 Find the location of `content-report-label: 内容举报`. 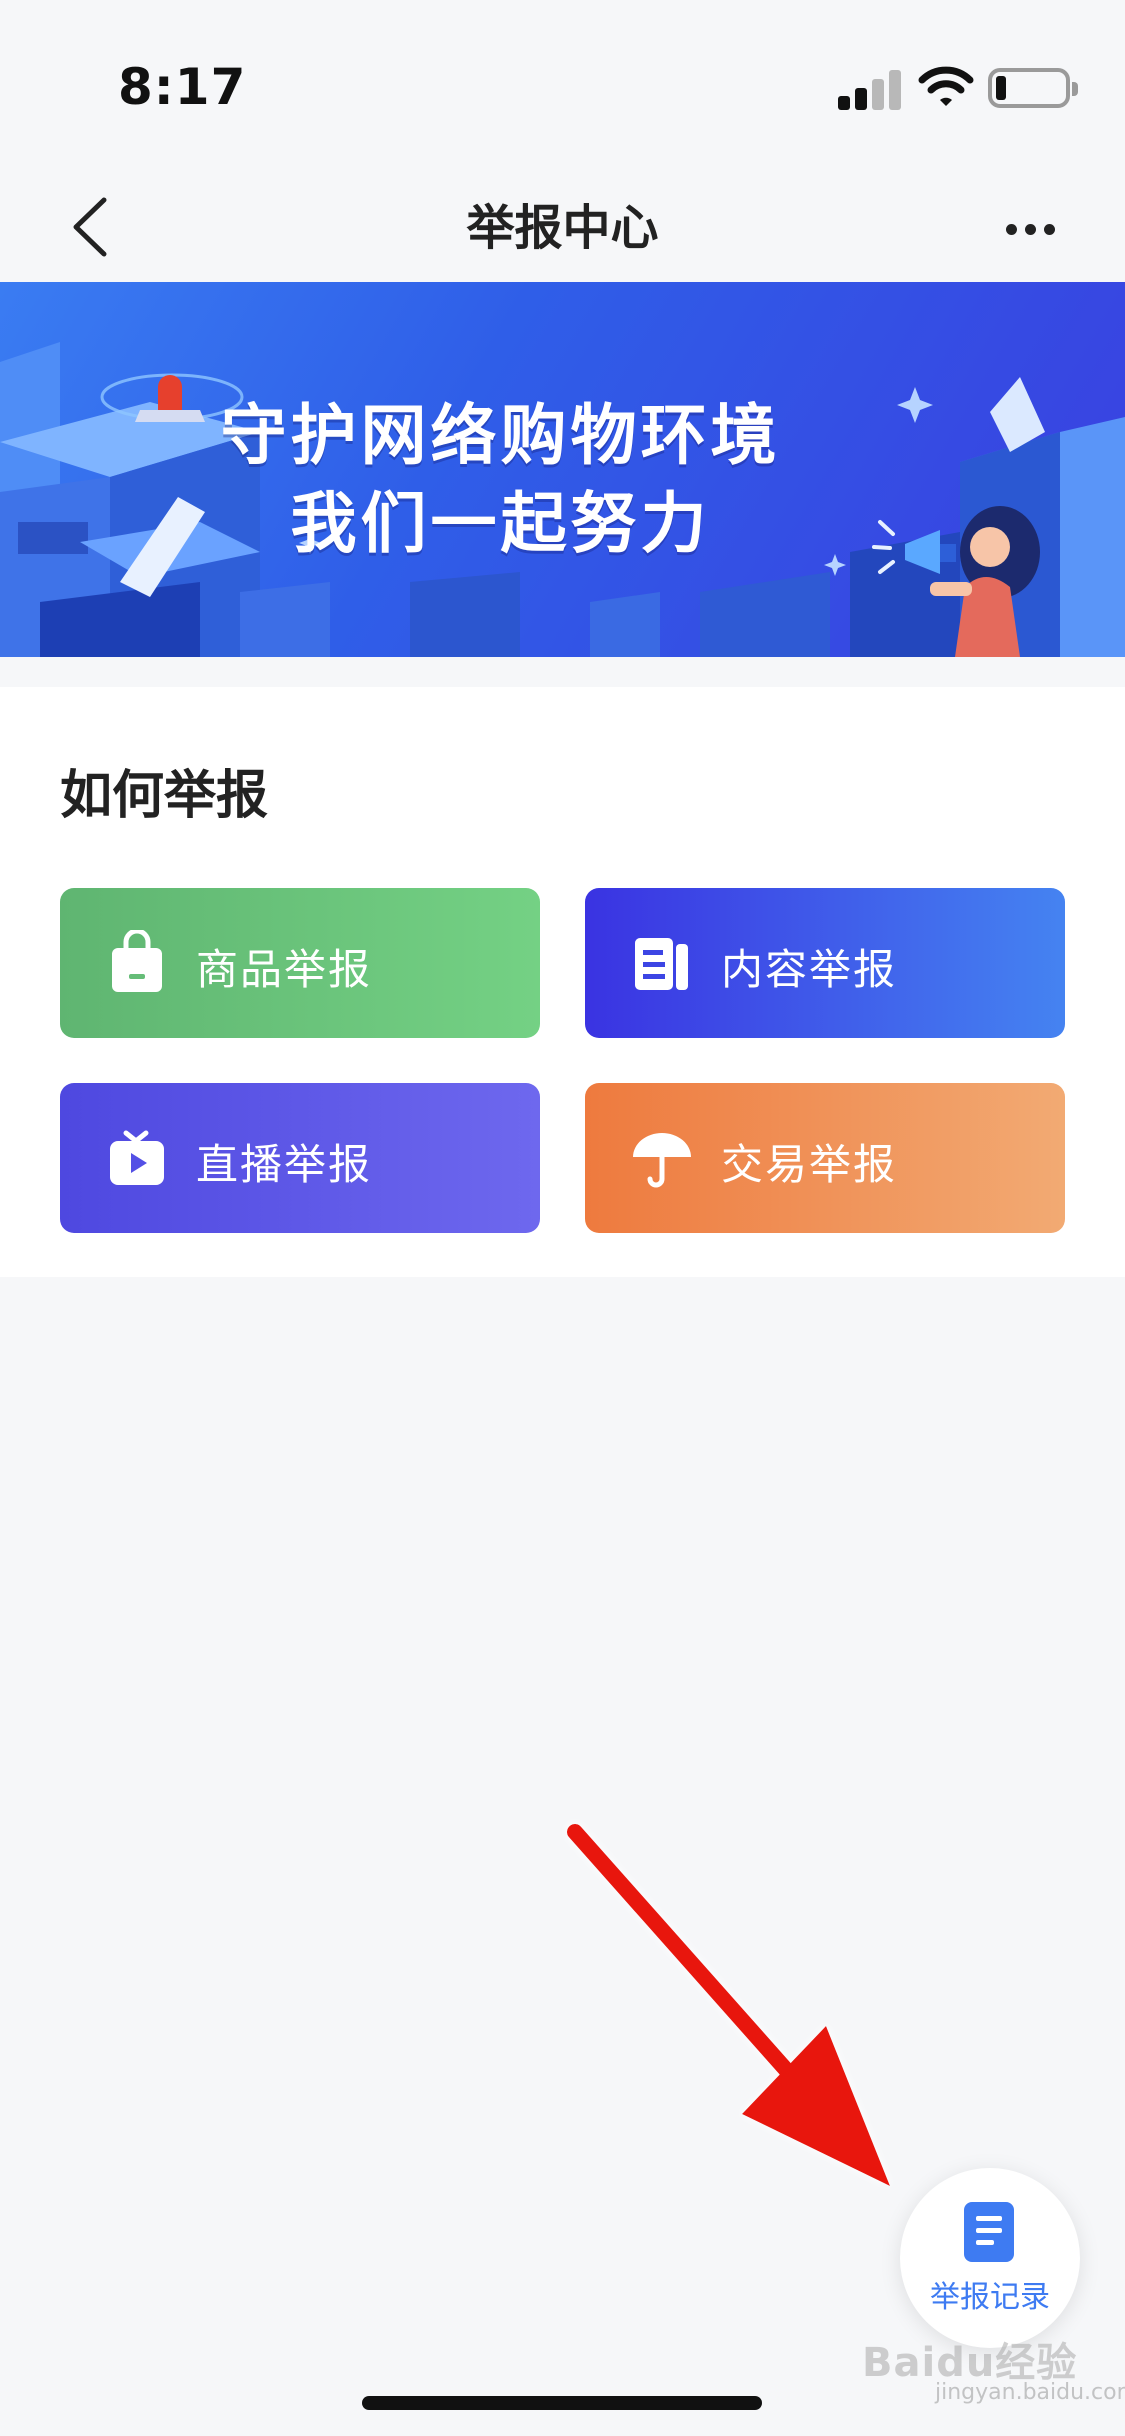

content-report-label: 内容举报 is located at coordinates (809, 969).